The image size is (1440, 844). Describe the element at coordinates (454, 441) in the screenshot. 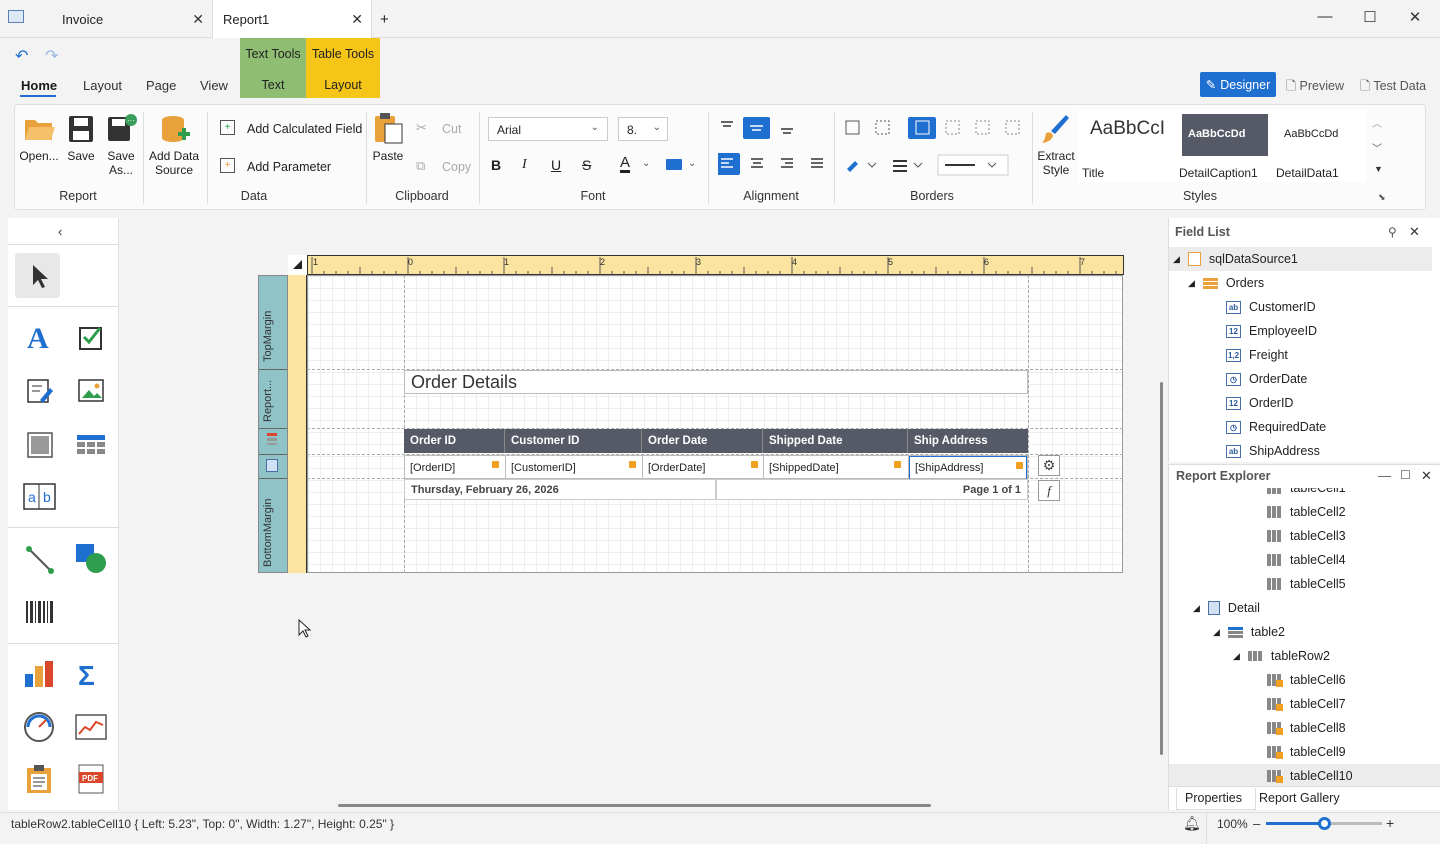

I see `header-cell-order-id: Order ID` at that location.